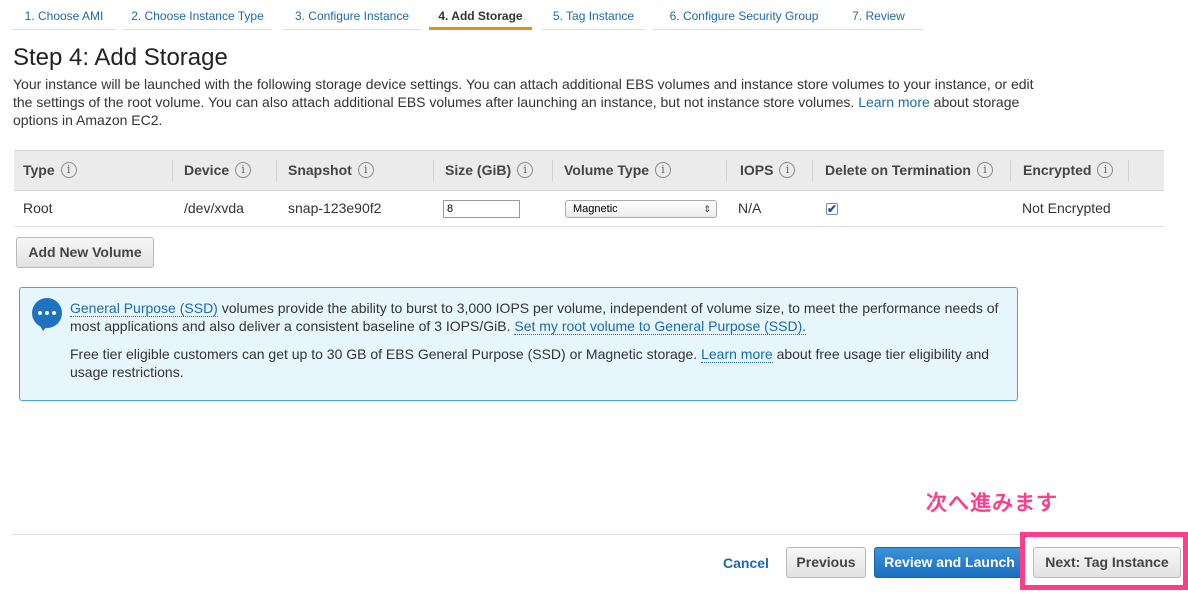  Describe the element at coordinates (352, 15) in the screenshot. I see `tab-configure-instance: 3. Configure Instance` at that location.